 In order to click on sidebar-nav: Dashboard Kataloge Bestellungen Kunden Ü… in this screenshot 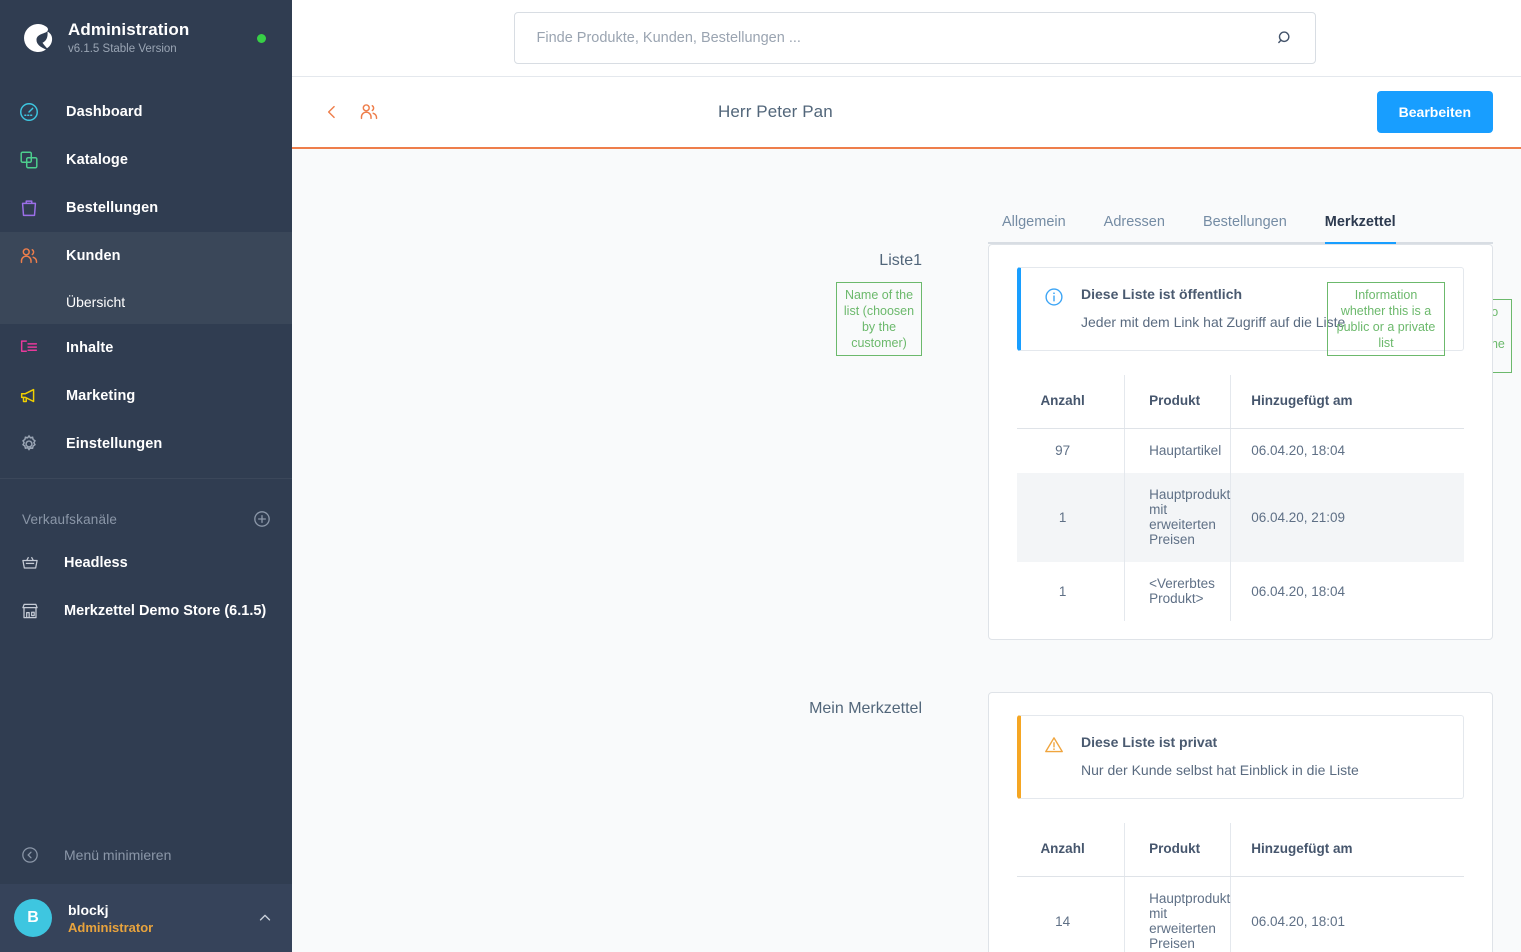, I will do `click(146, 278)`.